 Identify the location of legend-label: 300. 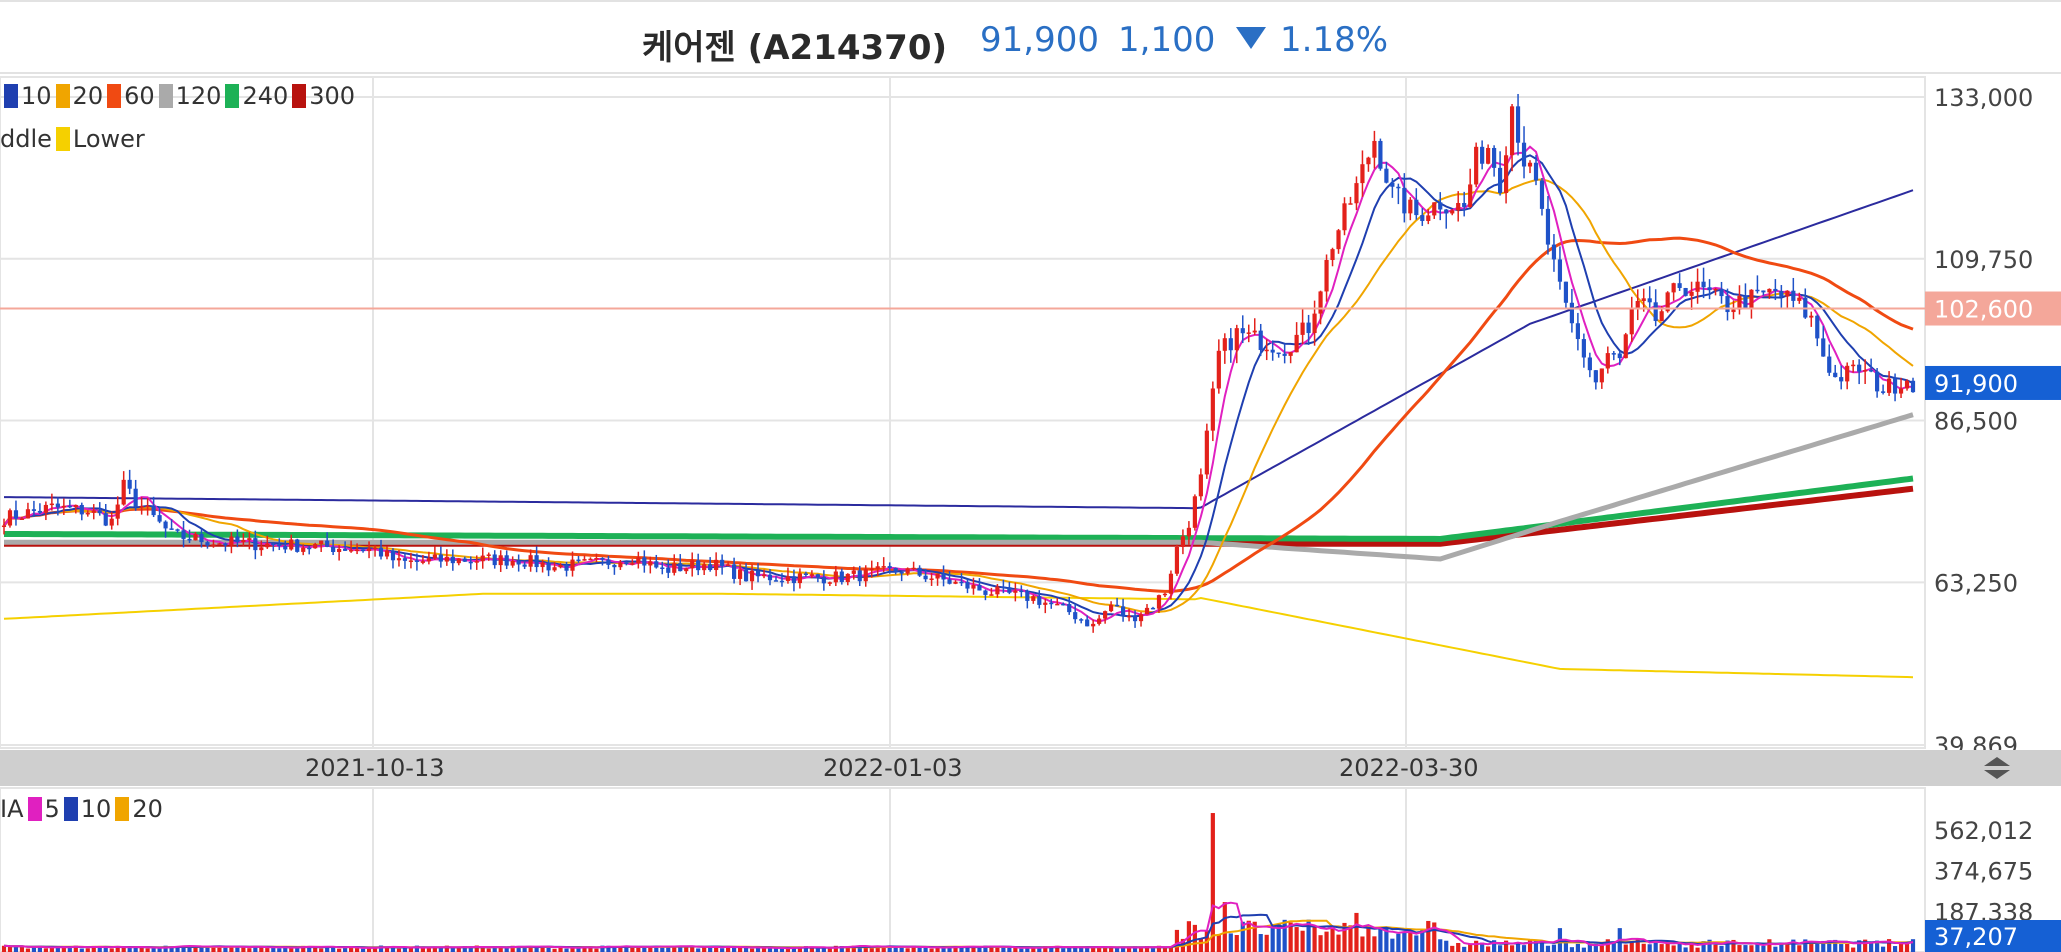
(332, 96).